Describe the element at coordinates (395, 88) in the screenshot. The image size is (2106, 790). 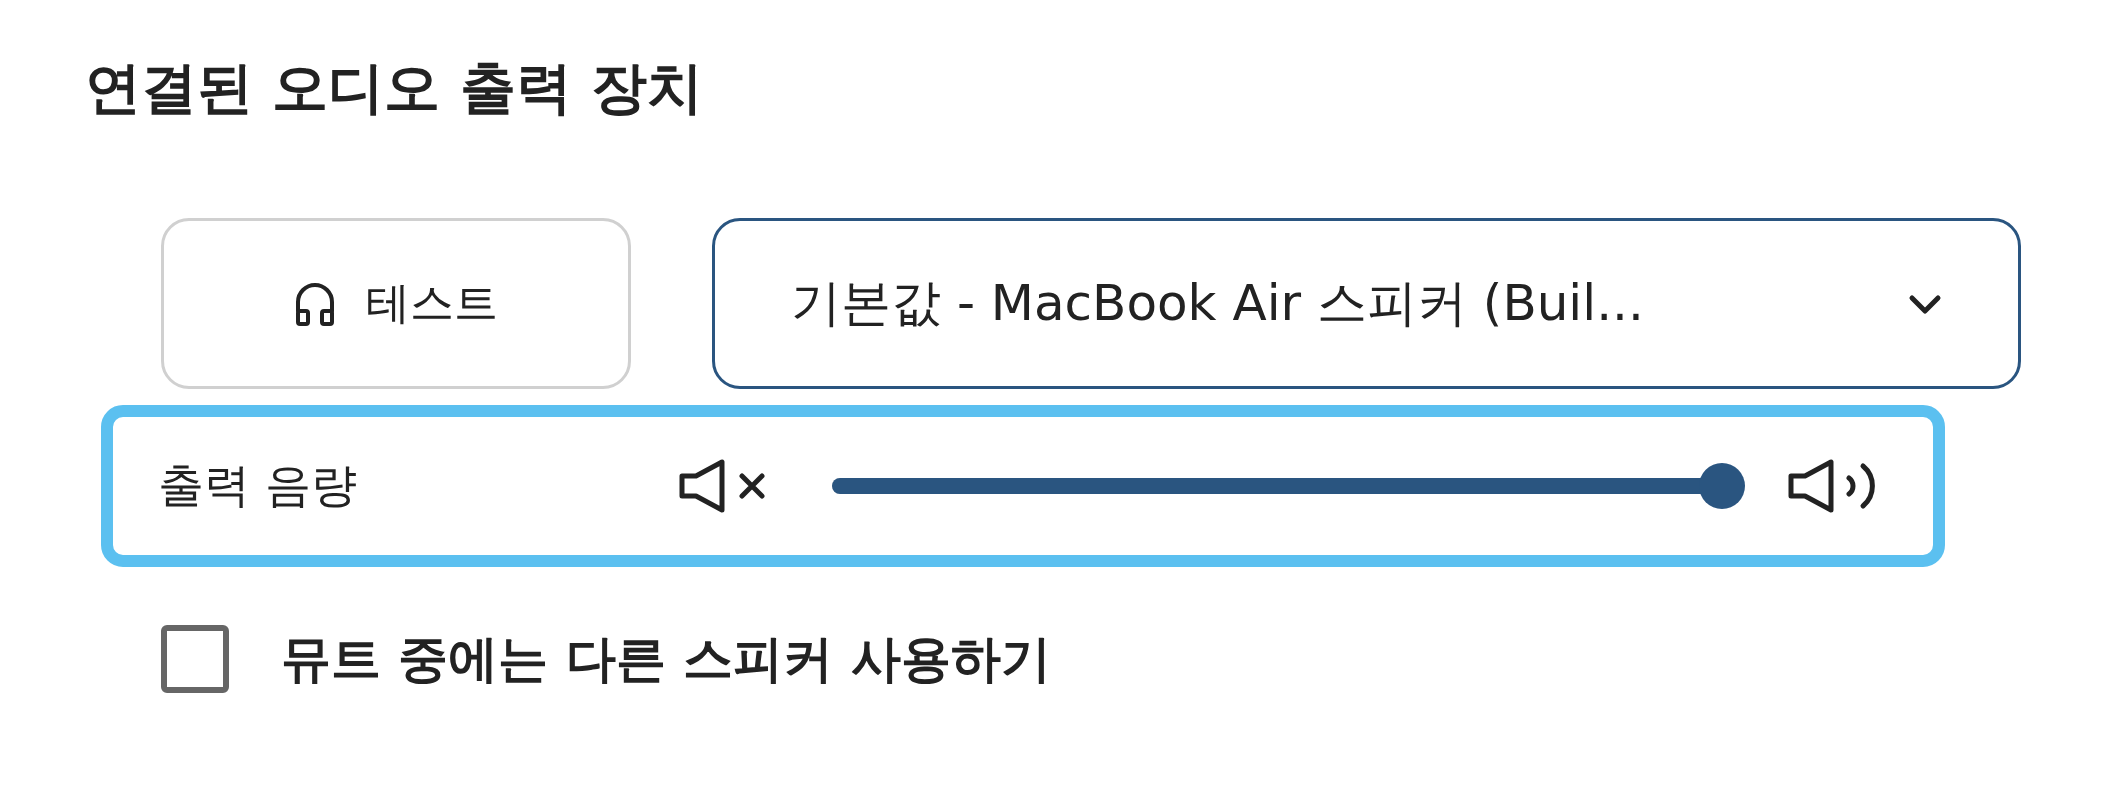
I see `section-title: 연결된 오디오 출력 장치` at that location.